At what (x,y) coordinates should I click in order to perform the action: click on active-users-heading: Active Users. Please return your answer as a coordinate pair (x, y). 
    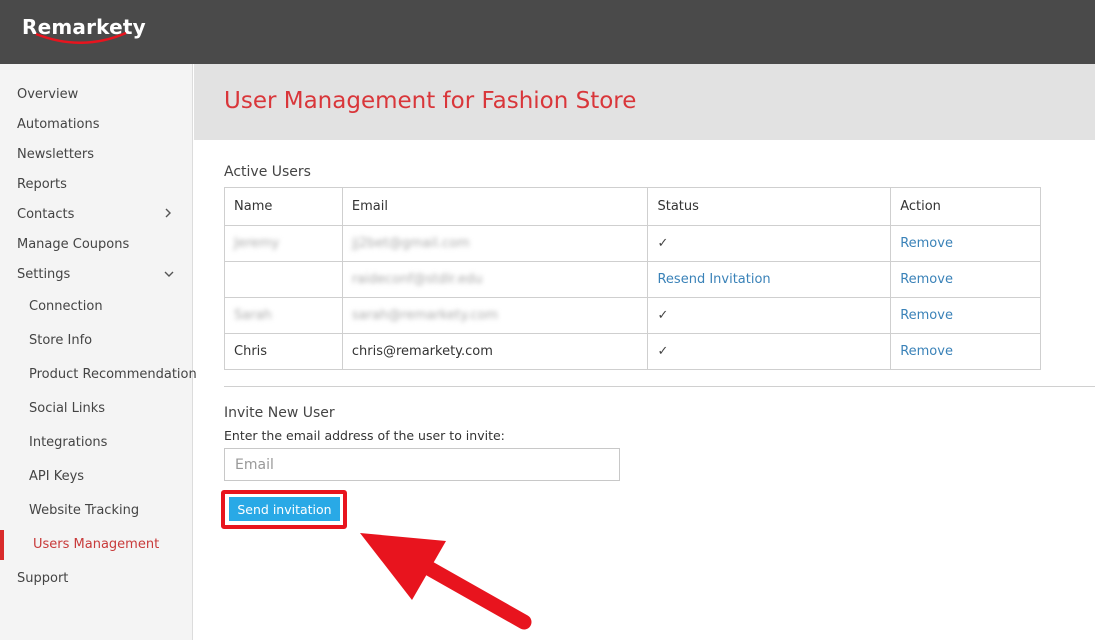
    Looking at the image, I should click on (267, 172).